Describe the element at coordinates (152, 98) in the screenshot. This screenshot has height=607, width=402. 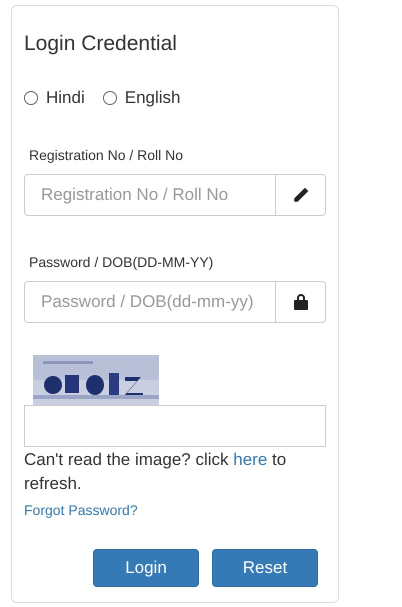
I see `radio-label: English` at that location.